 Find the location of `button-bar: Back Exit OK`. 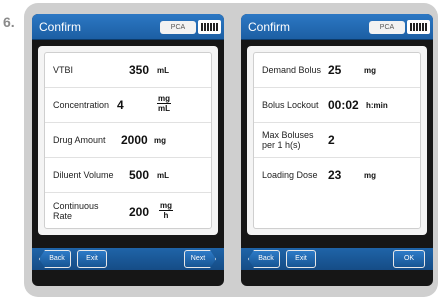

button-bar: Back Exit OK is located at coordinates (337, 259).